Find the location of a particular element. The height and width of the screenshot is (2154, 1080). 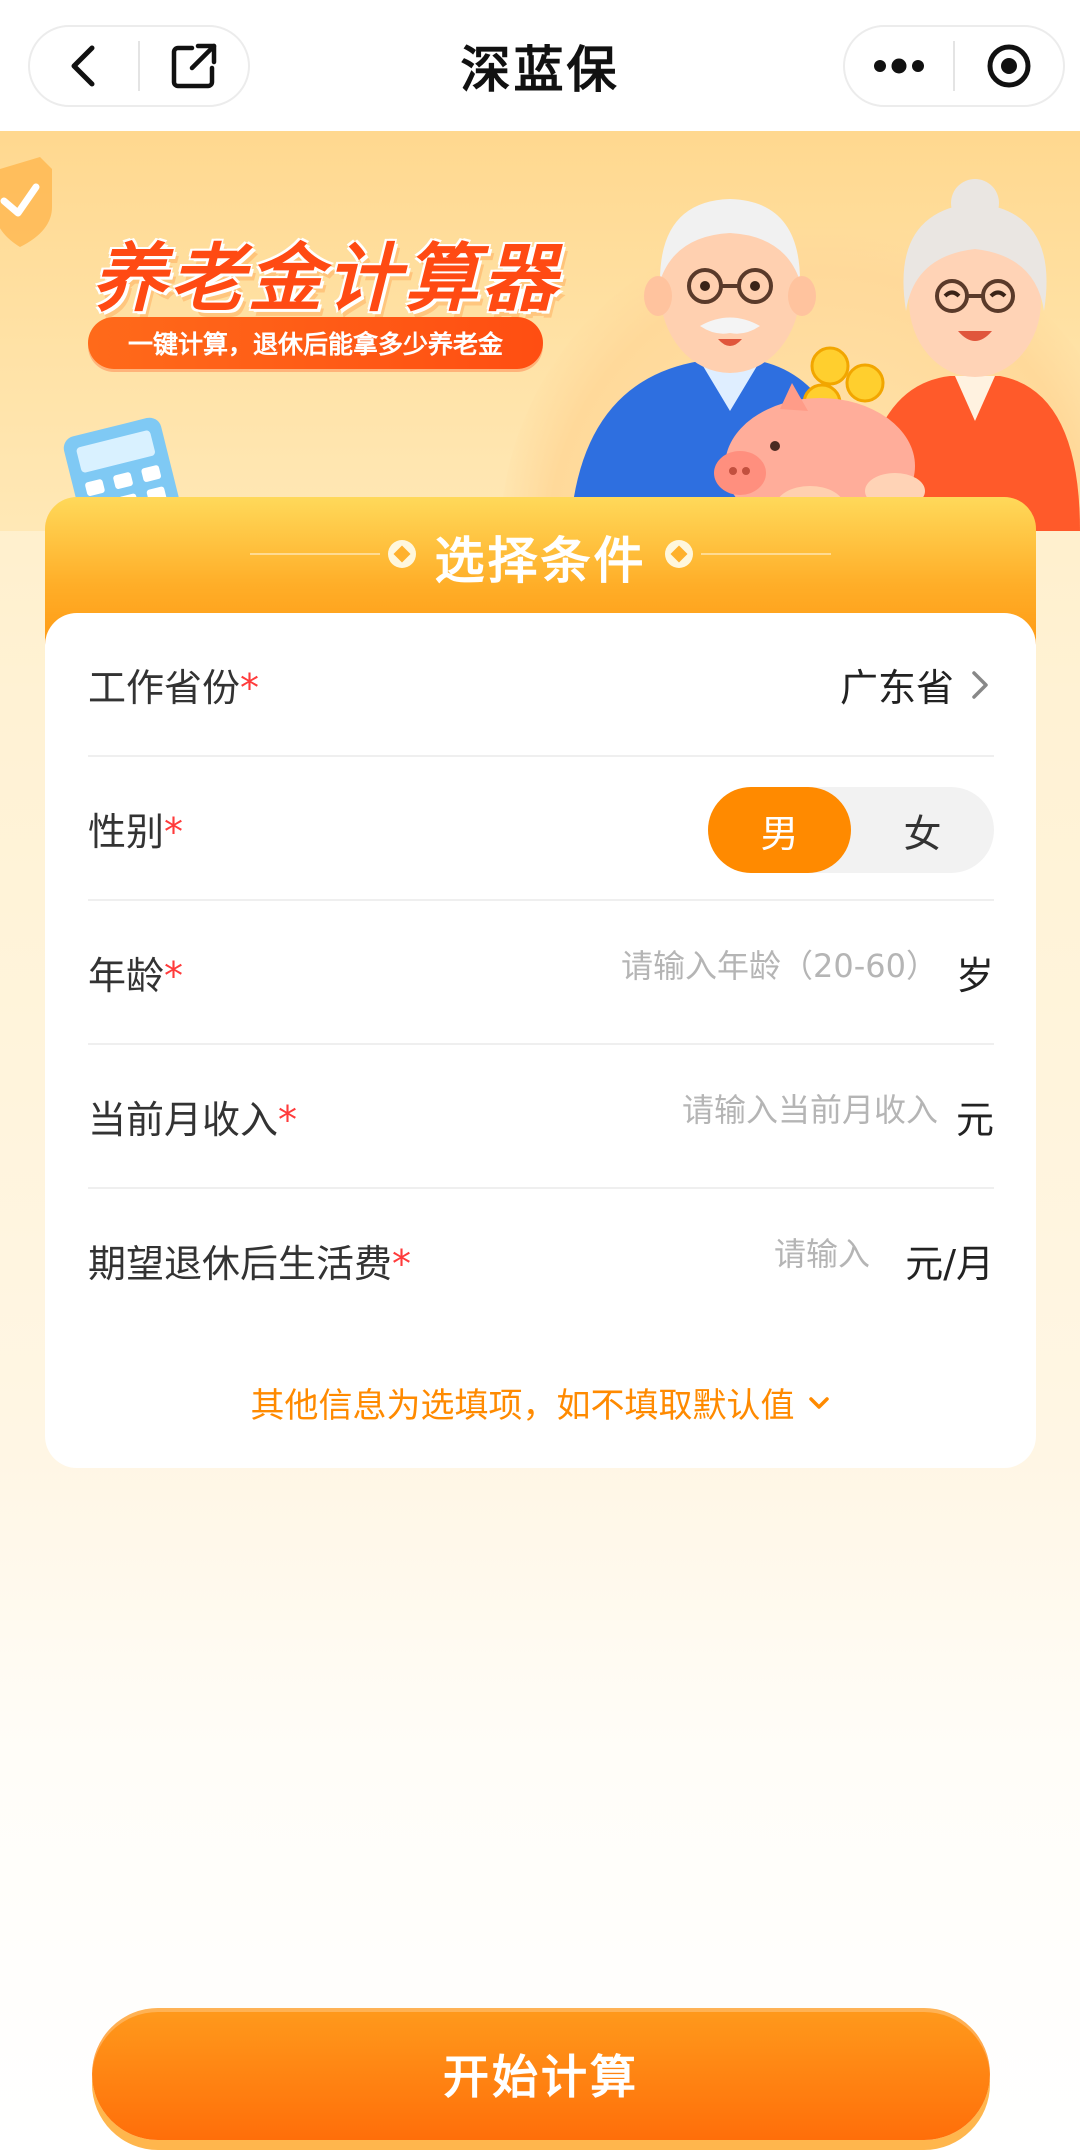

income-label: 当前月收入* is located at coordinates (193, 1120).